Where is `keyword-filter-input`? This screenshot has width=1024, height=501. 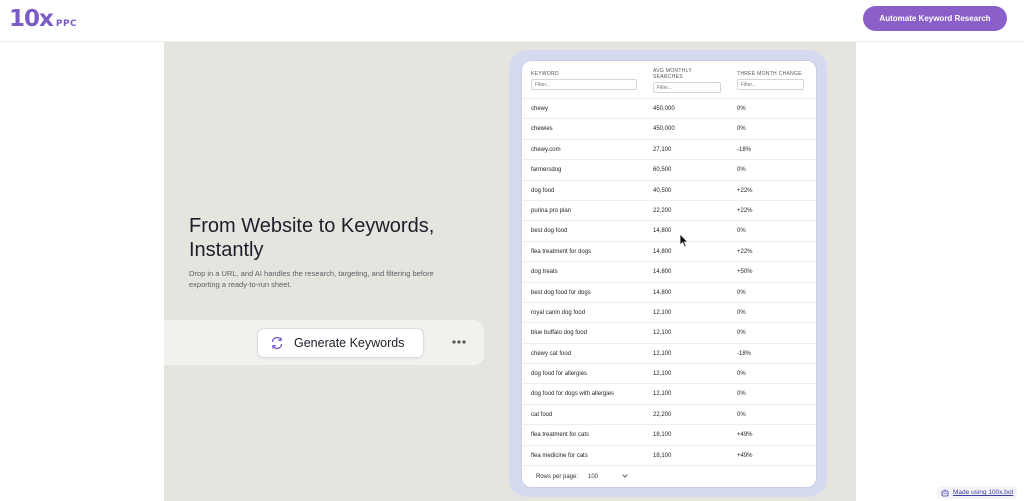
keyword-filter-input is located at coordinates (584, 84).